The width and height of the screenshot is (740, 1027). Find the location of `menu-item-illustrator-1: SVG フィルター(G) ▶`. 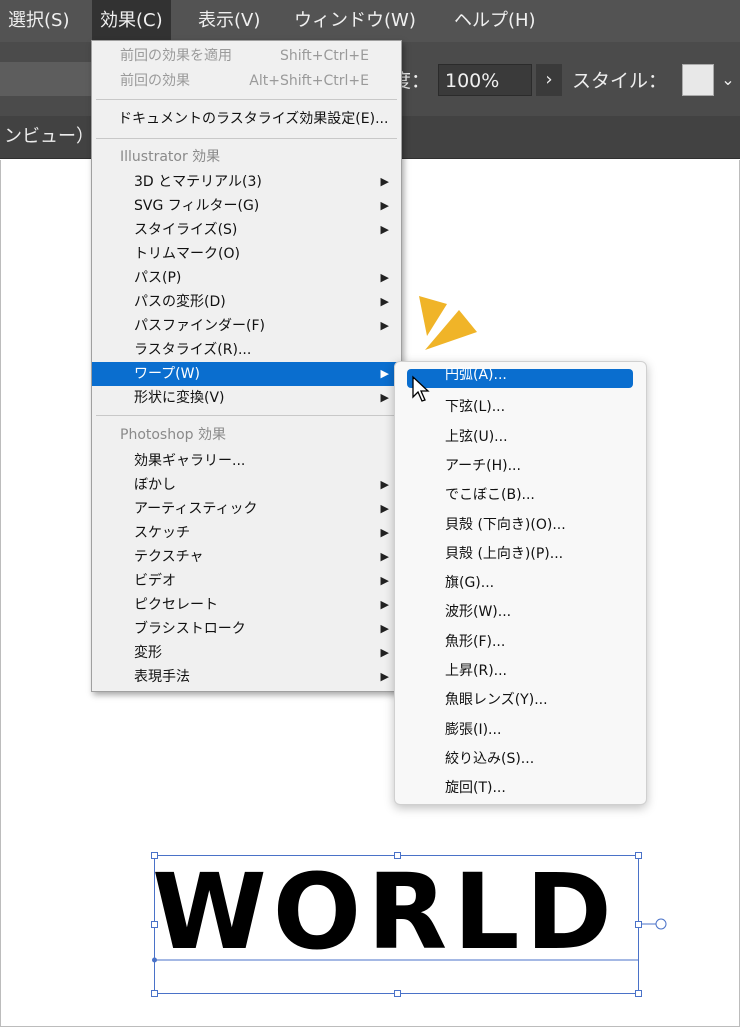

menu-item-illustrator-1: SVG フィルター(G) ▶ is located at coordinates (246, 206).